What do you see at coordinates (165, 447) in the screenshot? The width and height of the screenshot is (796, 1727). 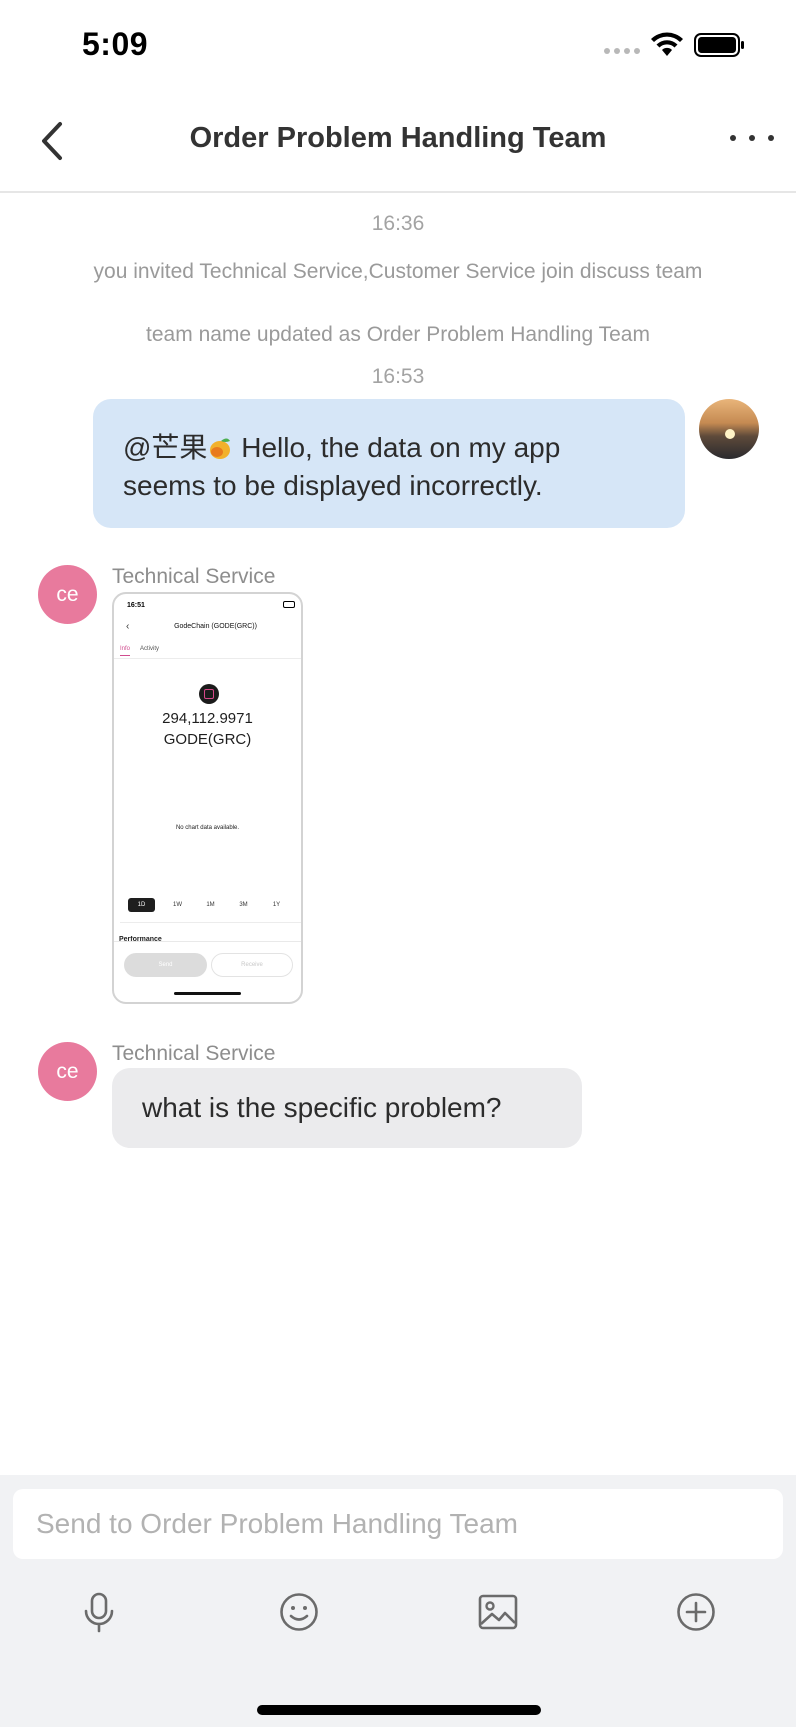 I see `mention: @芒果` at bounding box center [165, 447].